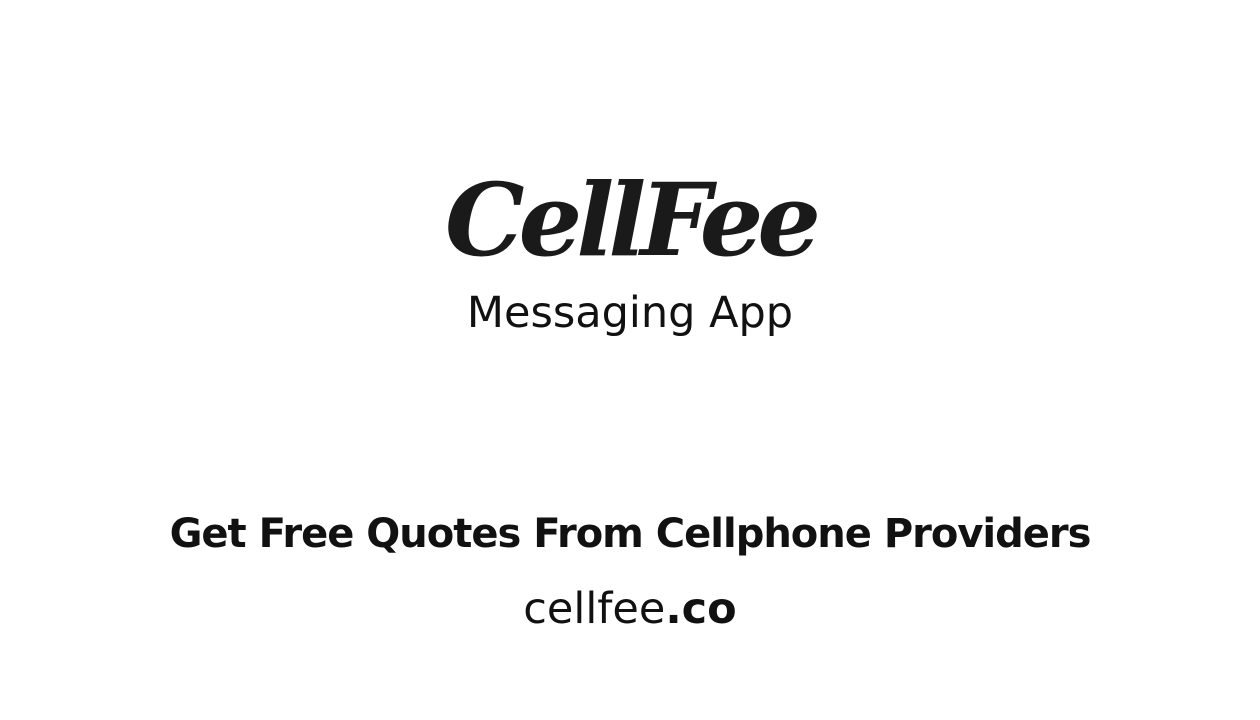 The height and width of the screenshot is (720, 1260). Describe the element at coordinates (594, 609) in the screenshot. I see `domain-name: cellfee` at that location.